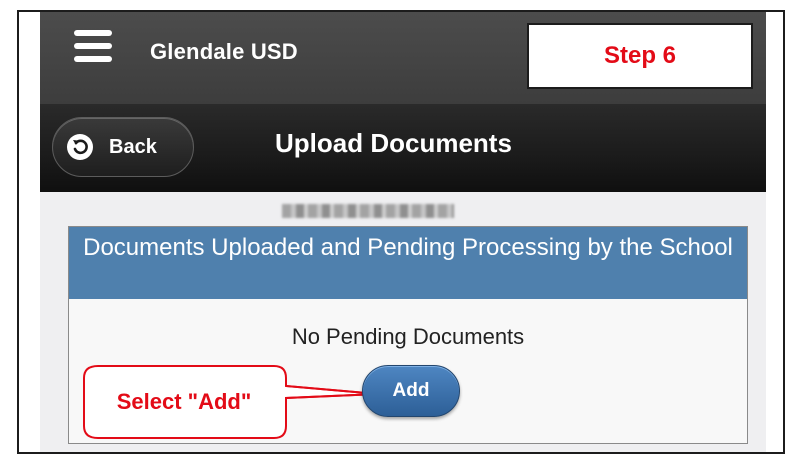 Image resolution: width=806 pixels, height=469 pixels. What do you see at coordinates (184, 401) in the screenshot?
I see `callout-text: Select "Add"` at bounding box center [184, 401].